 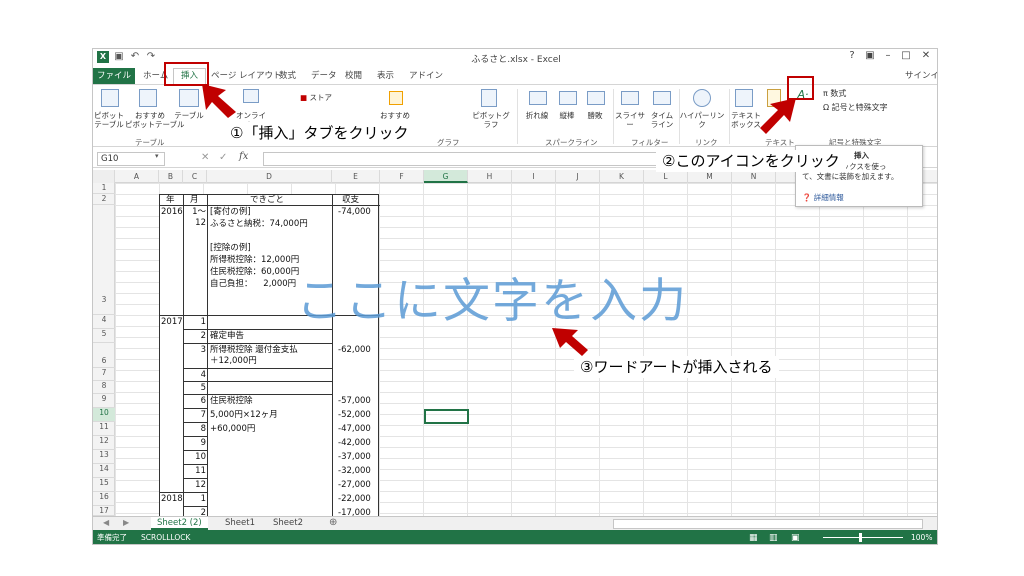 What do you see at coordinates (852, 55) in the screenshot?
I see `help-button: ?` at bounding box center [852, 55].